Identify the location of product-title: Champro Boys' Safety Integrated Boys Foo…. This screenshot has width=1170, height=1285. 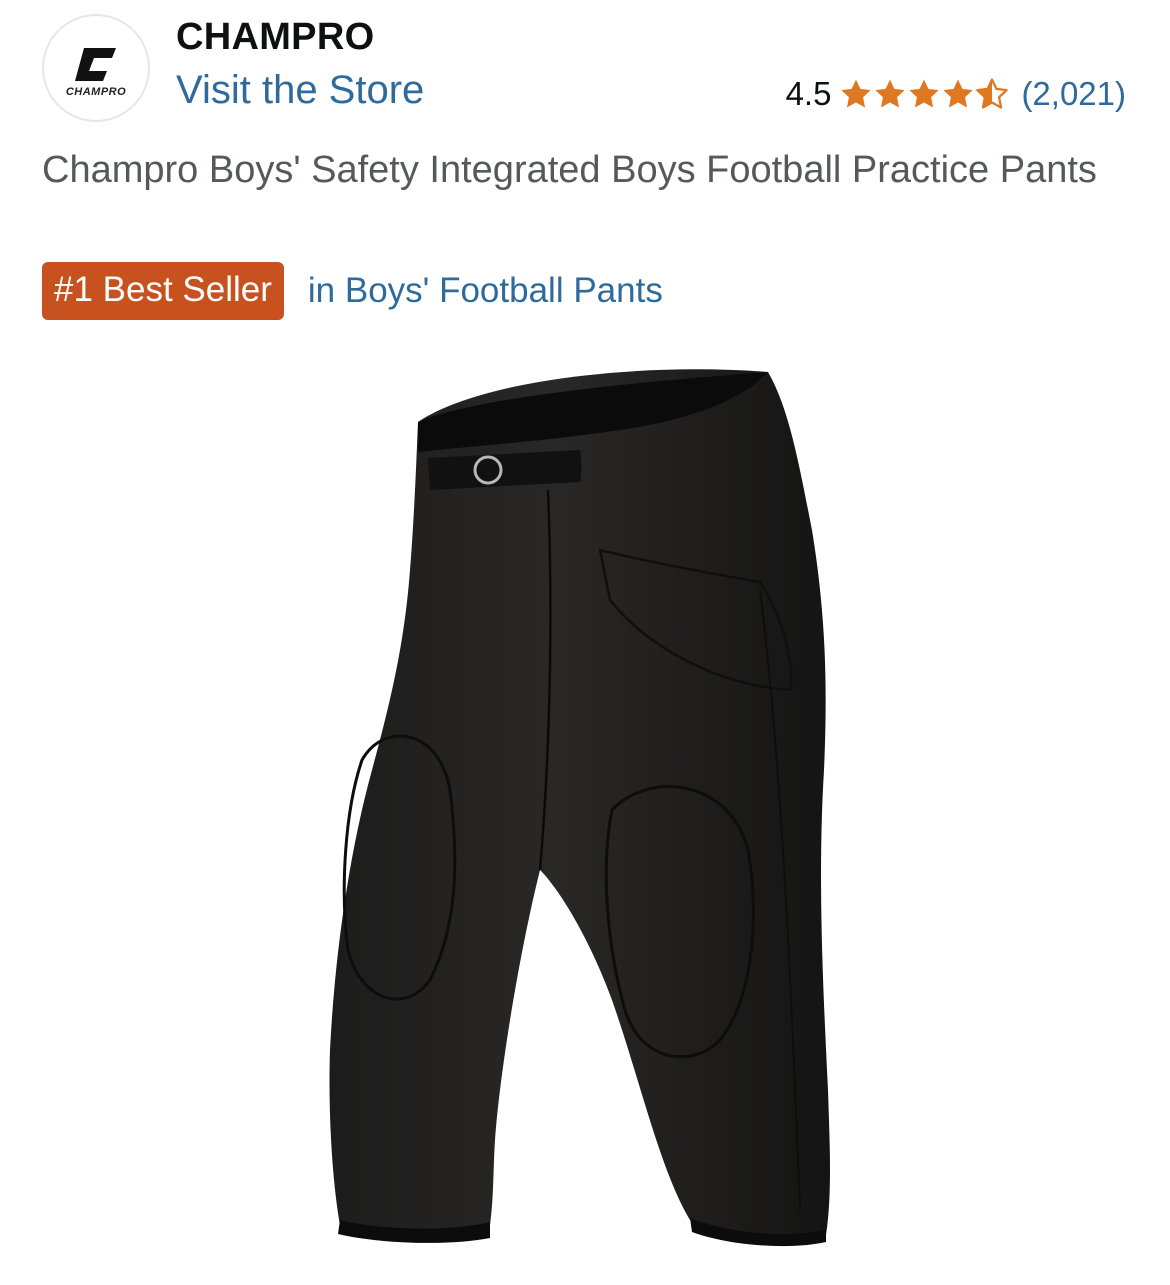
(569, 170).